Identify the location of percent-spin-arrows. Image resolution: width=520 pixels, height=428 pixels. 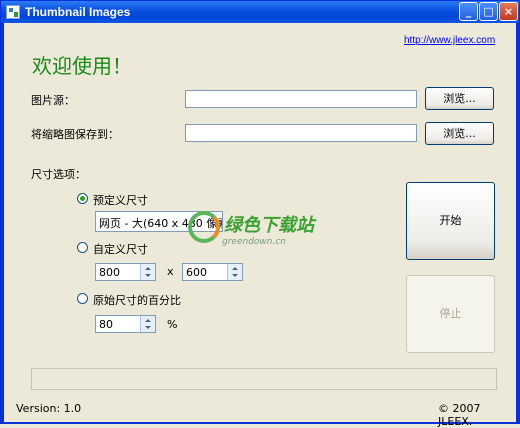
(147, 324).